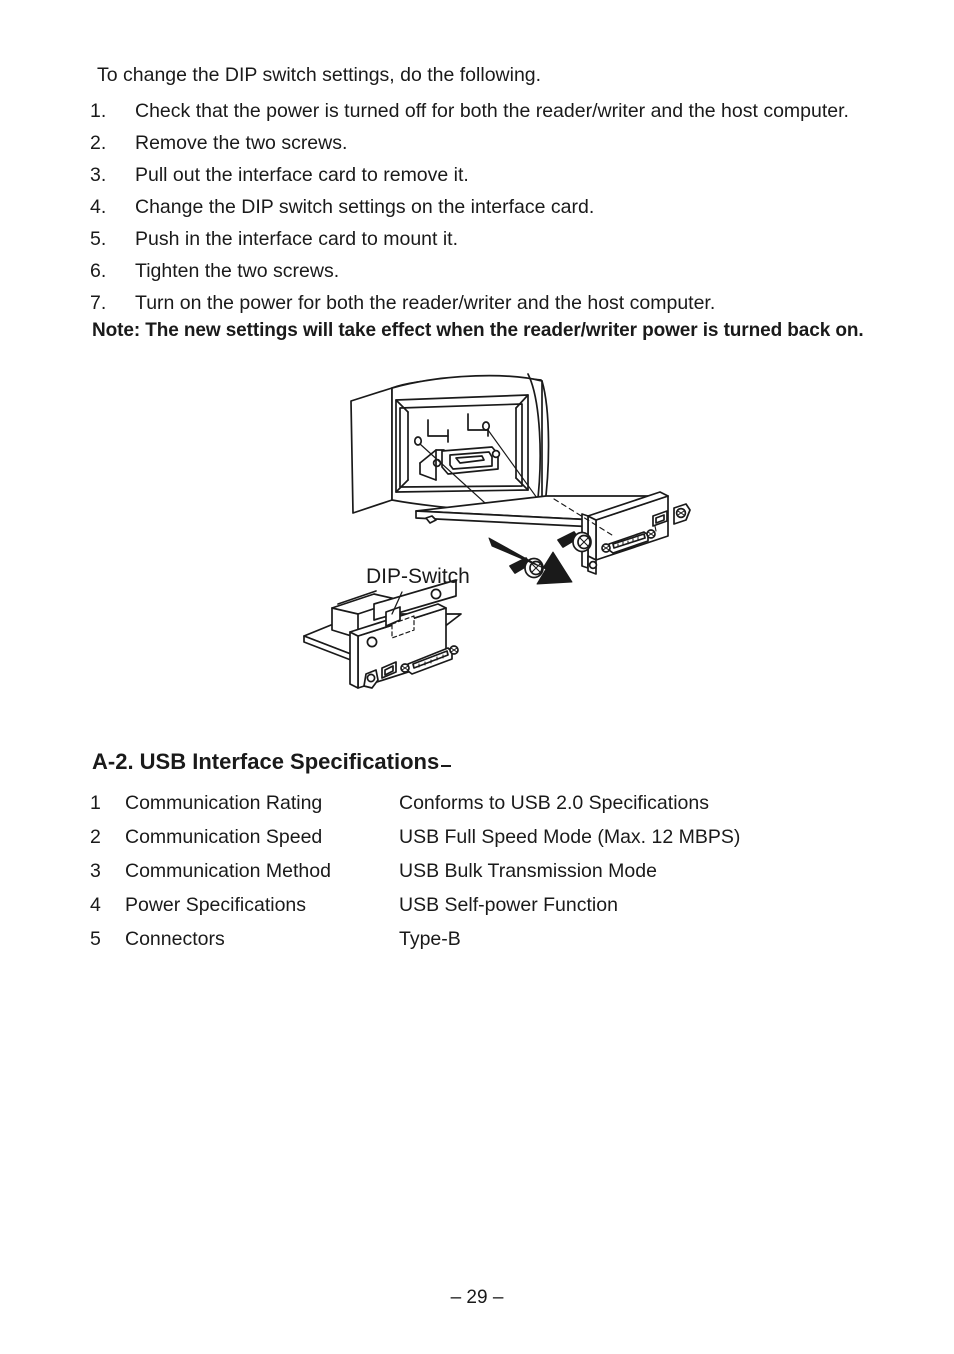 This screenshot has width=954, height=1354. What do you see at coordinates (98, 207) in the screenshot?
I see `list-item-number: 4.` at bounding box center [98, 207].